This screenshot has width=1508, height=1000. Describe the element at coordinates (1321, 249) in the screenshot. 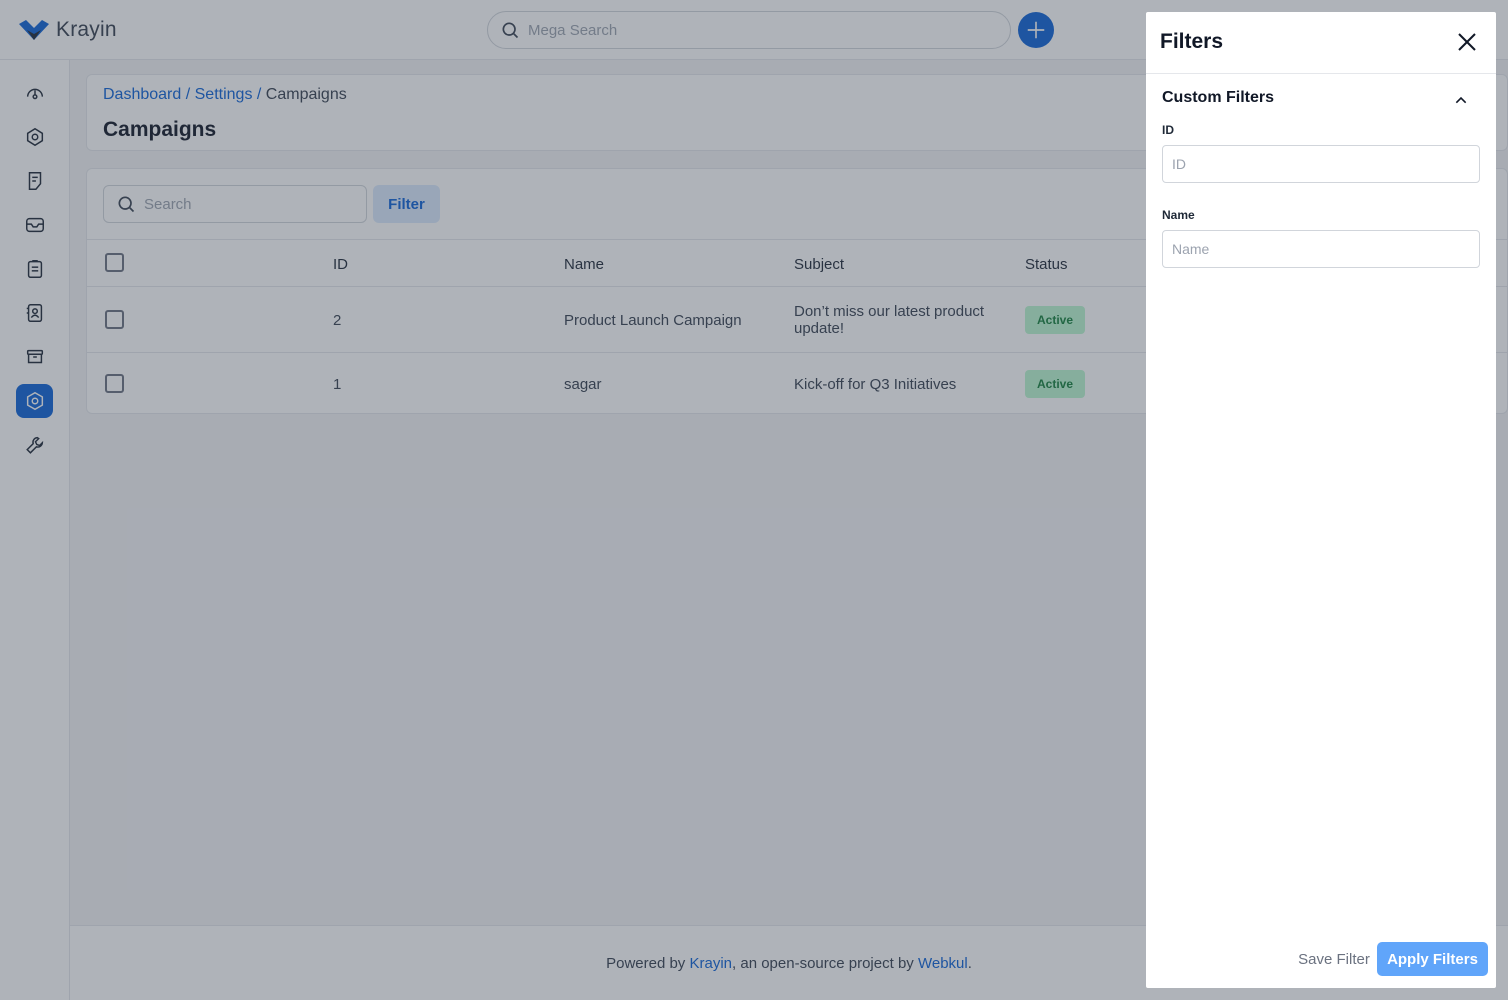

I see `name-filter-input` at that location.